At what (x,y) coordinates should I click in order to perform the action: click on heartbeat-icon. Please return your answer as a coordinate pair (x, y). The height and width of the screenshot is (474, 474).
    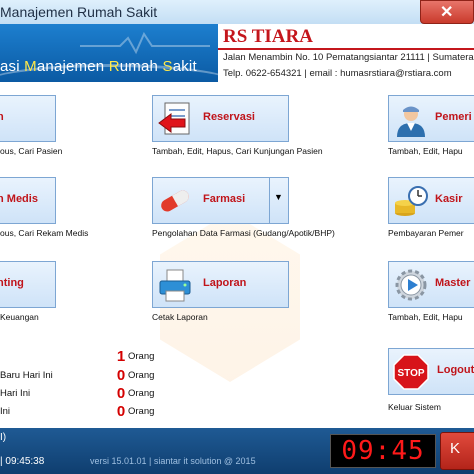
    Looking at the image, I should click on (145, 43).